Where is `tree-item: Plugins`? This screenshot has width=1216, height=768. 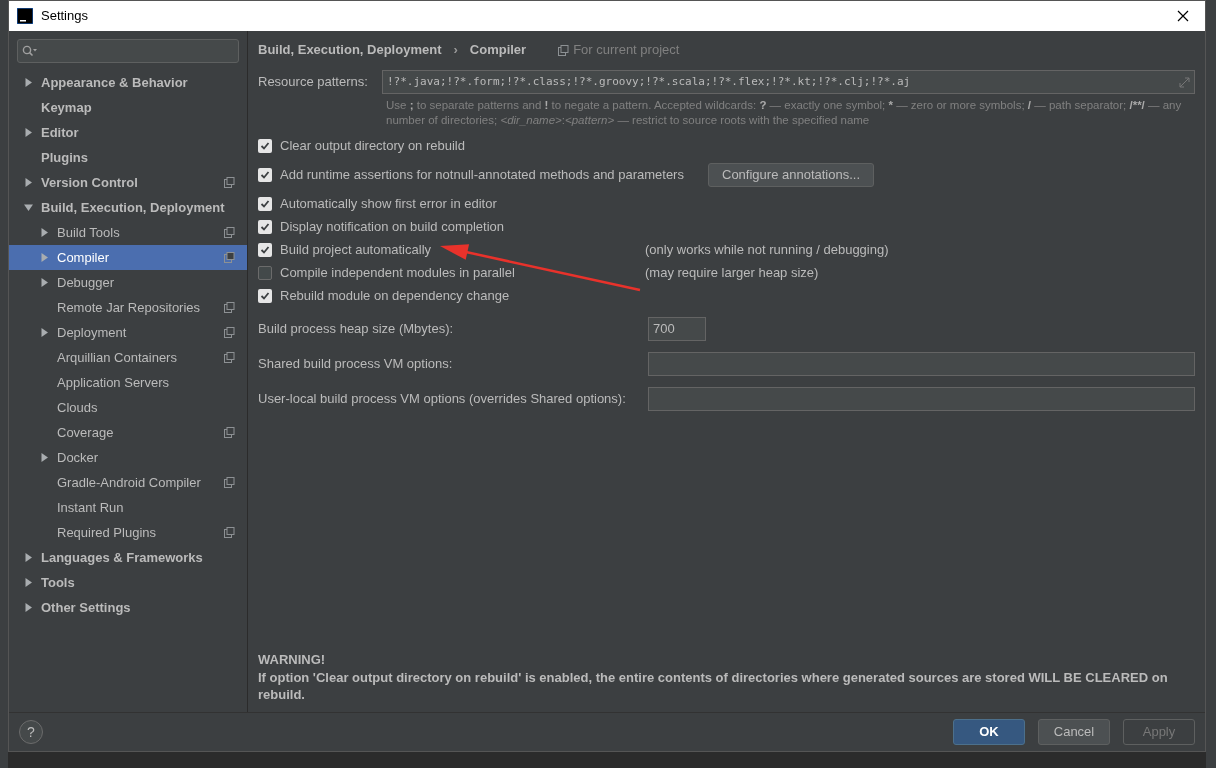
tree-item: Plugins is located at coordinates (128, 157).